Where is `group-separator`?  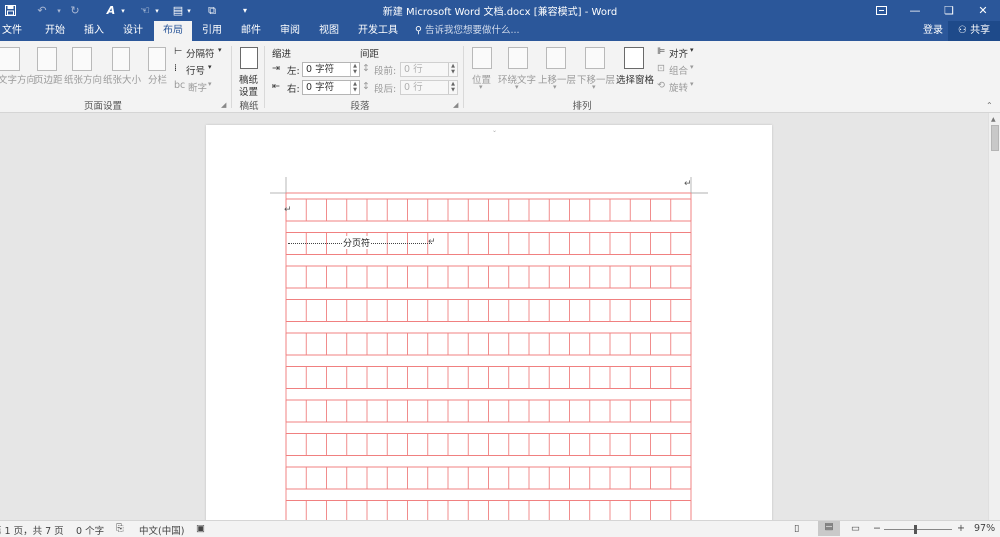
group-separator is located at coordinates (463, 77).